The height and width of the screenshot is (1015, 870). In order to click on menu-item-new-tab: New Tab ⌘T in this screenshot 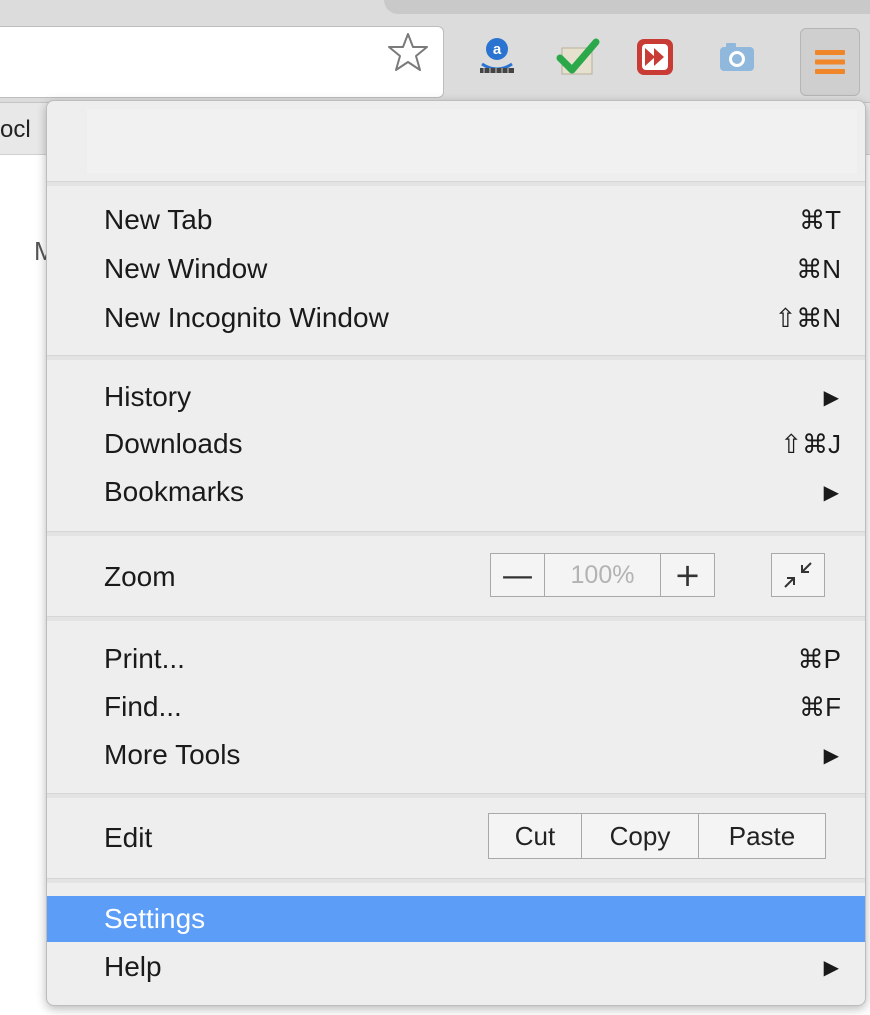, I will do `click(456, 220)`.